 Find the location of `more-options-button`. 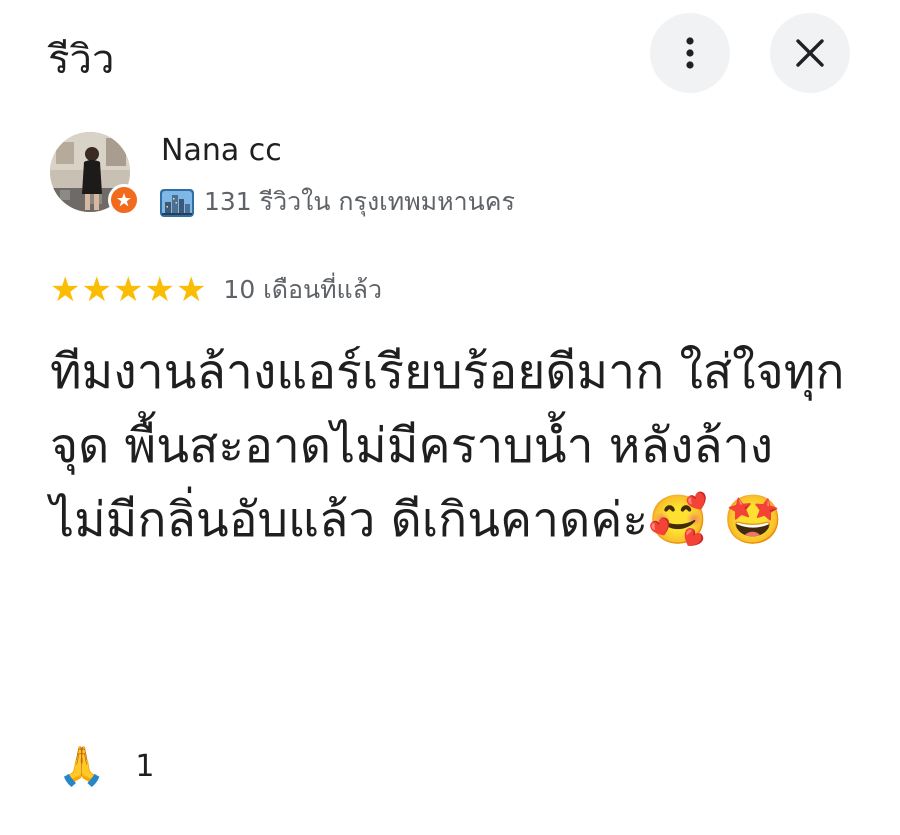

more-options-button is located at coordinates (690, 53).